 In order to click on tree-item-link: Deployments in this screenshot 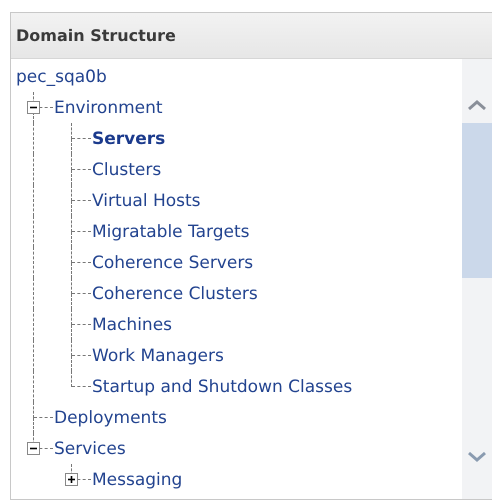, I will do `click(110, 417)`.